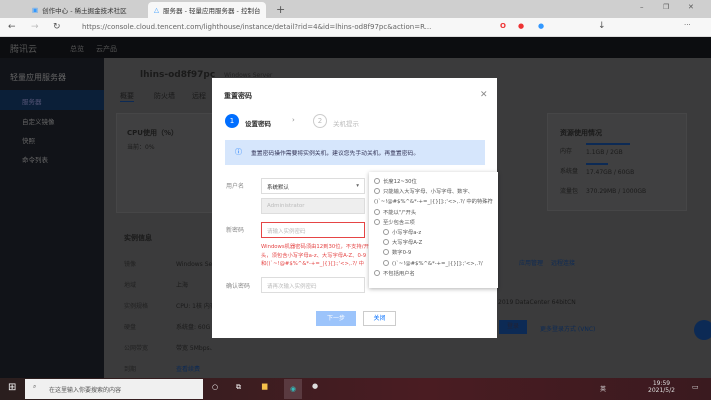 The height and width of the screenshot is (400, 711). What do you see at coordinates (313, 285) in the screenshot?
I see `confirm-password-input: 请再次输入实例密码` at bounding box center [313, 285].